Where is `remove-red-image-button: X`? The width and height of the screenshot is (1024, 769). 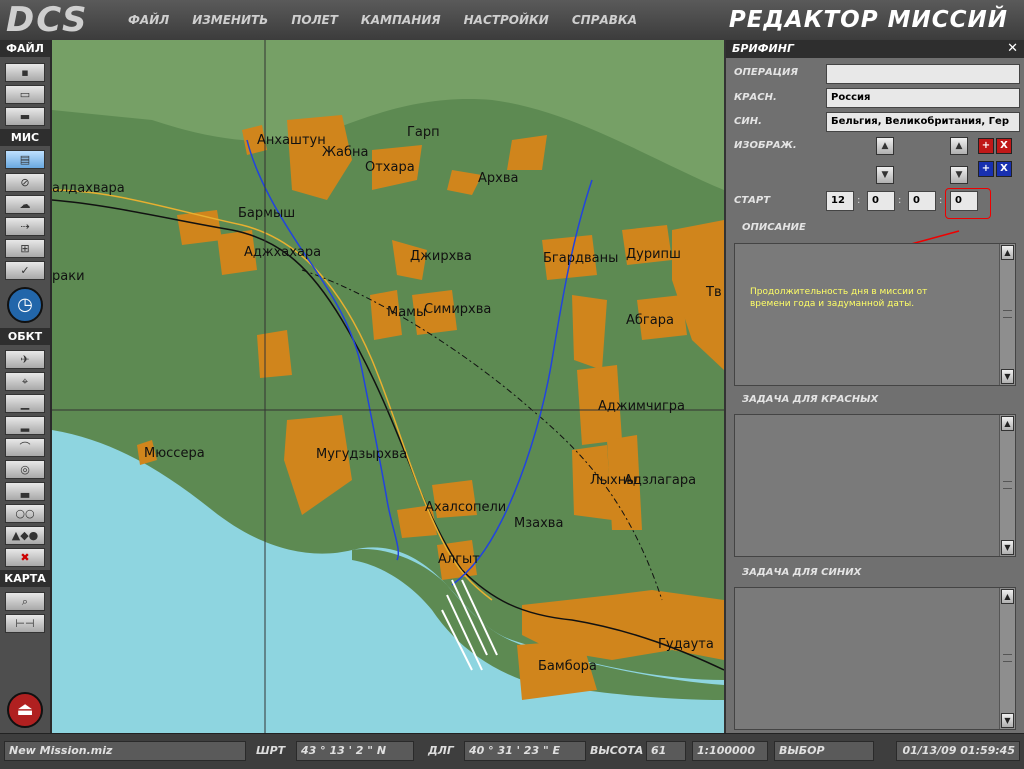 remove-red-image-button: X is located at coordinates (1004, 146).